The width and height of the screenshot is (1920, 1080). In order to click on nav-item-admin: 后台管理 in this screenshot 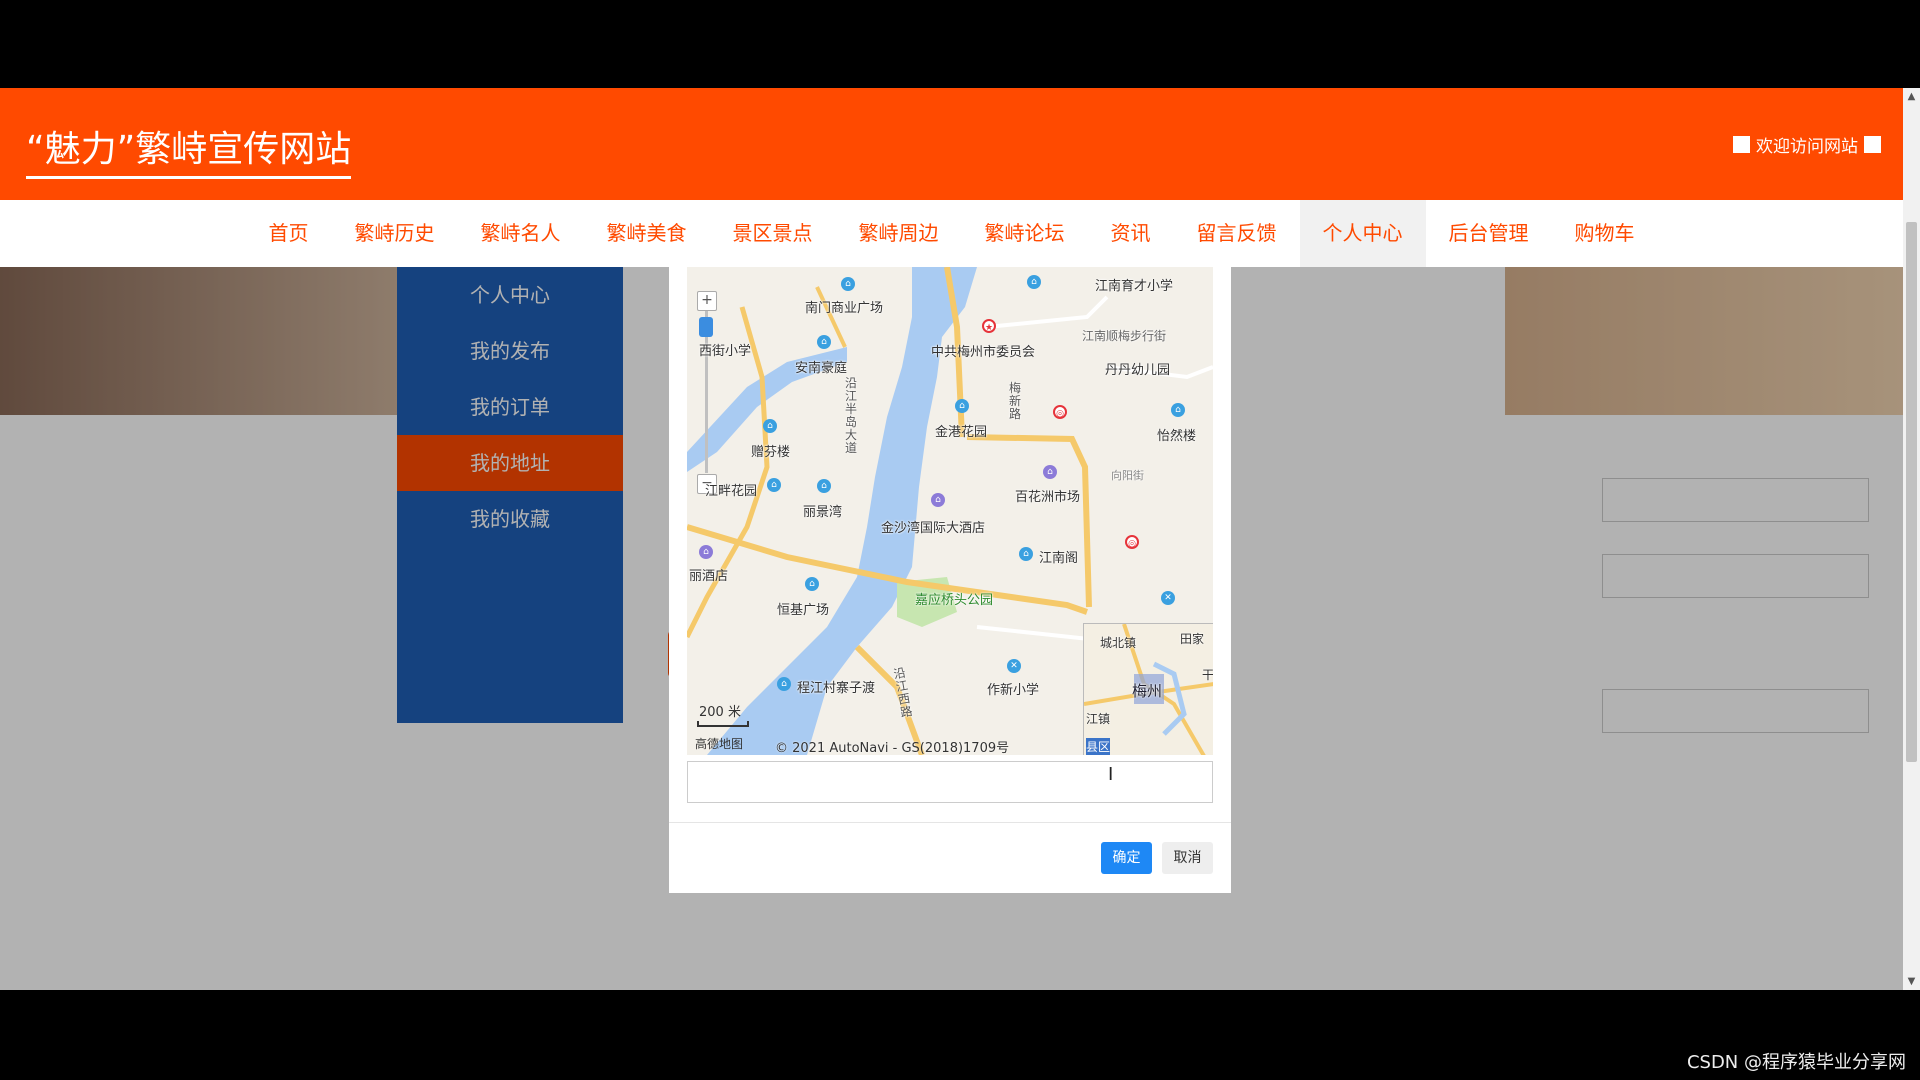, I will do `click(1489, 233)`.